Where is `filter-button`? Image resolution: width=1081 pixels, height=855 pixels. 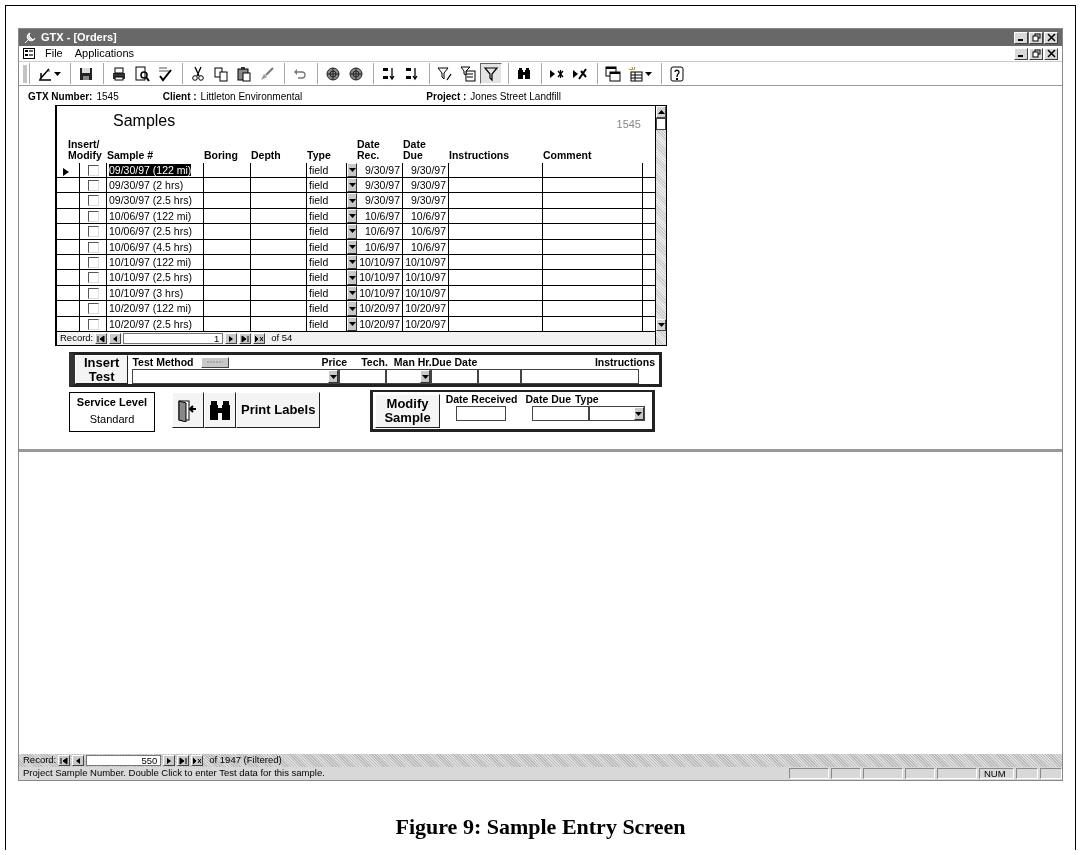
filter-button is located at coordinates (215, 362).